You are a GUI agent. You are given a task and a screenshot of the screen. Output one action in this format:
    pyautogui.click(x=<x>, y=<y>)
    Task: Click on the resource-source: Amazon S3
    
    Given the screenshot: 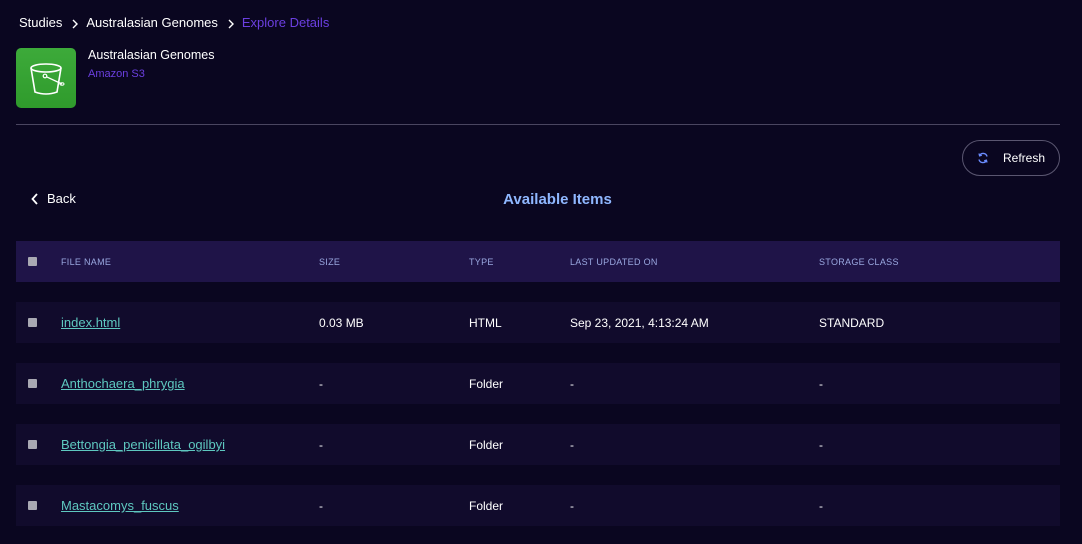 What is the action you would take?
    pyautogui.click(x=116, y=74)
    